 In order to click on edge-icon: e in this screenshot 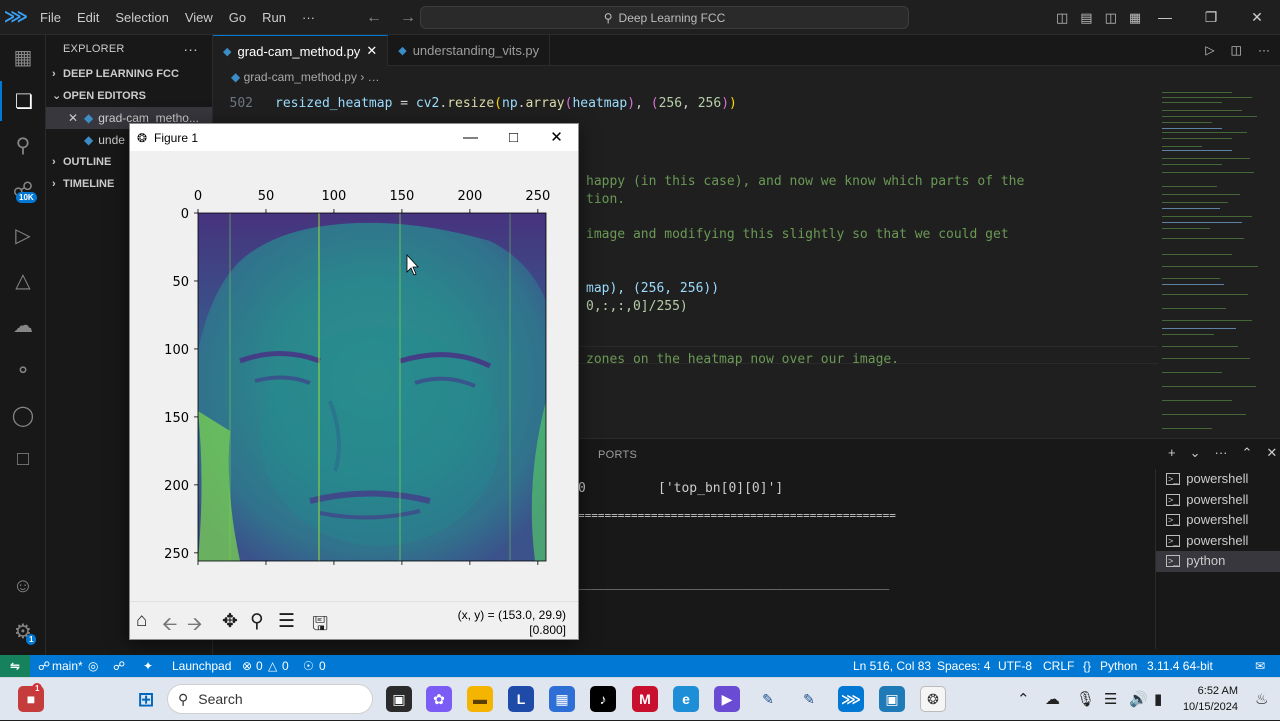, I will do `click(686, 699)`.